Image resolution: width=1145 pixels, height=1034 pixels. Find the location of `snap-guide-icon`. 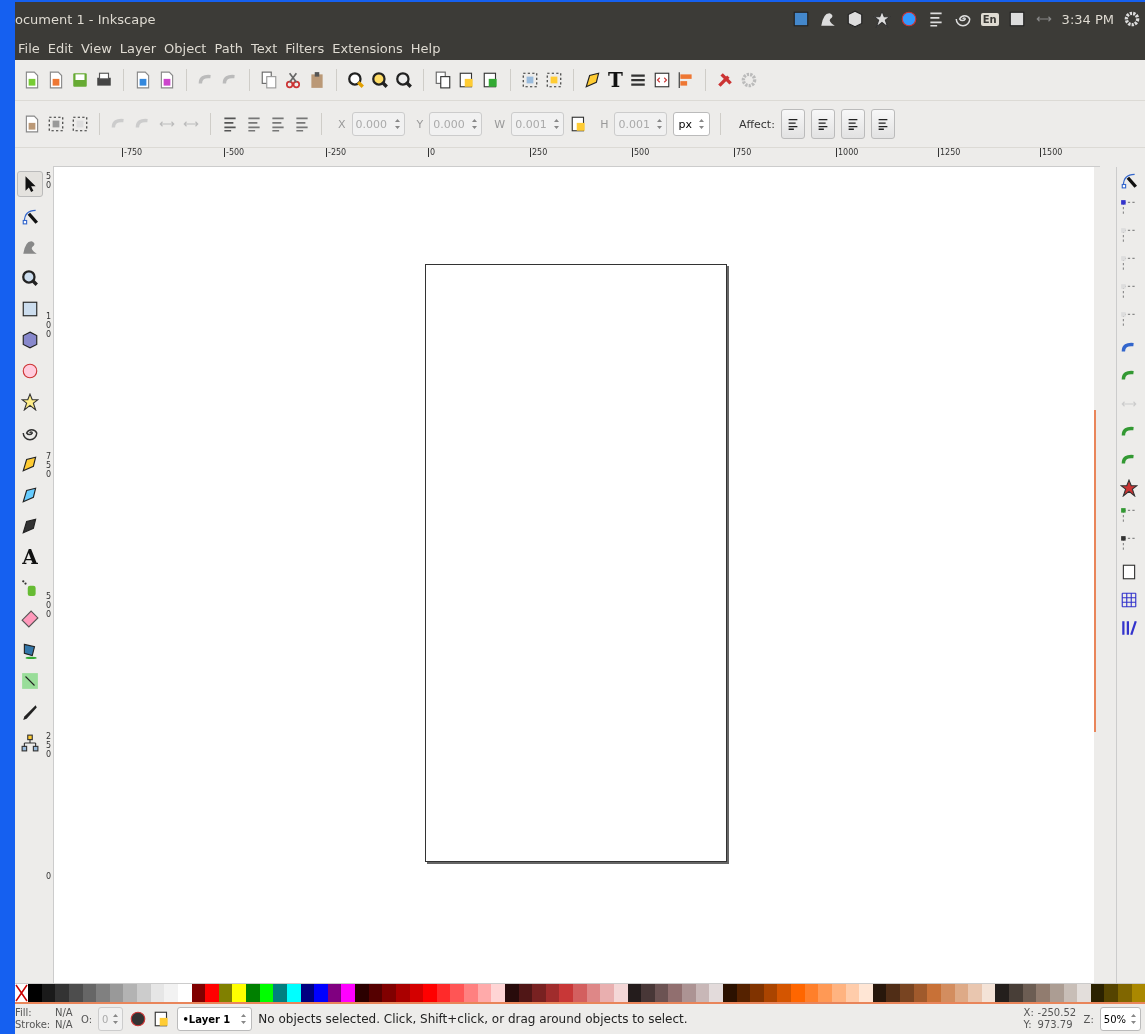

snap-guide-icon is located at coordinates (1129, 628).